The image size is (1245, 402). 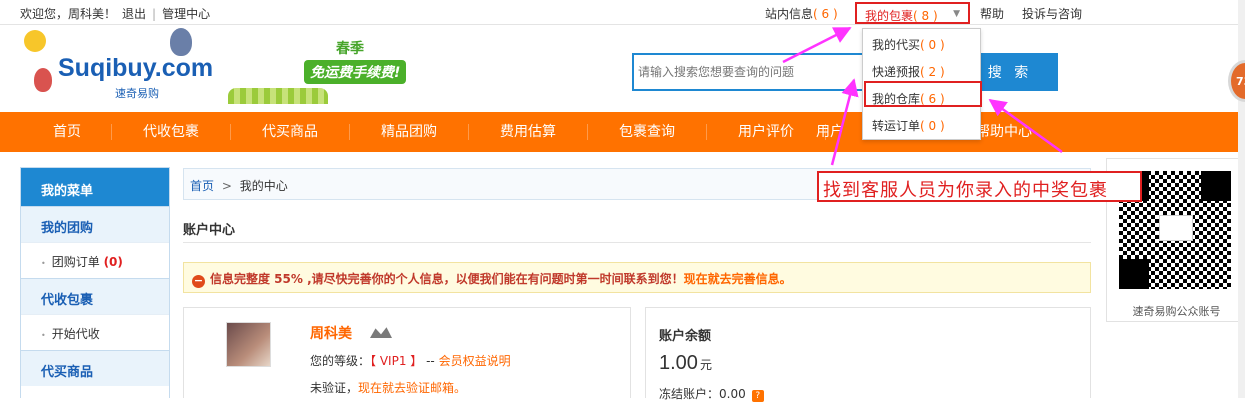 What do you see at coordinates (956, 14) in the screenshot?
I see `chevron-down-icon: ▼` at bounding box center [956, 14].